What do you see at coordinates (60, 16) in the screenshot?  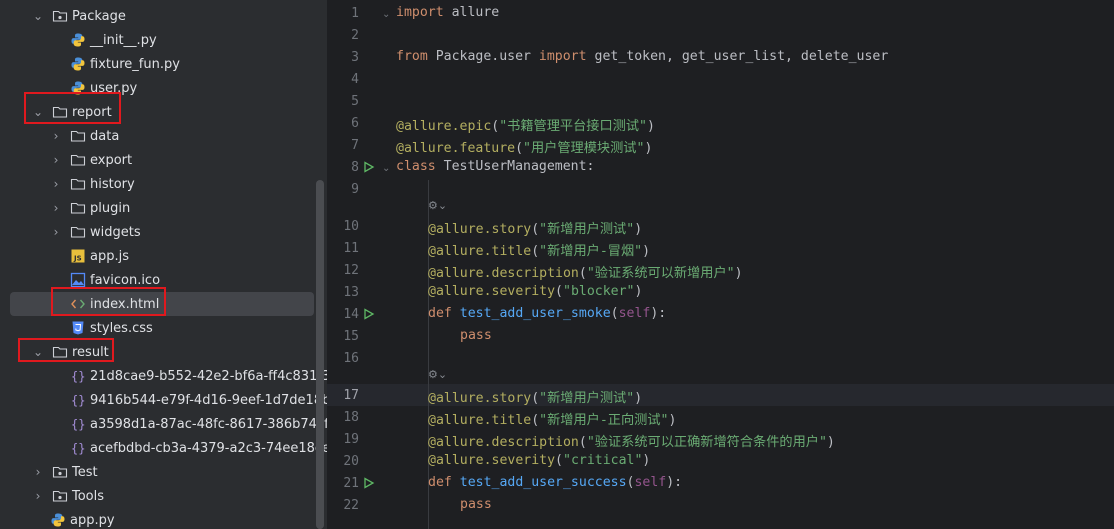 I see `package-folder-icon` at bounding box center [60, 16].